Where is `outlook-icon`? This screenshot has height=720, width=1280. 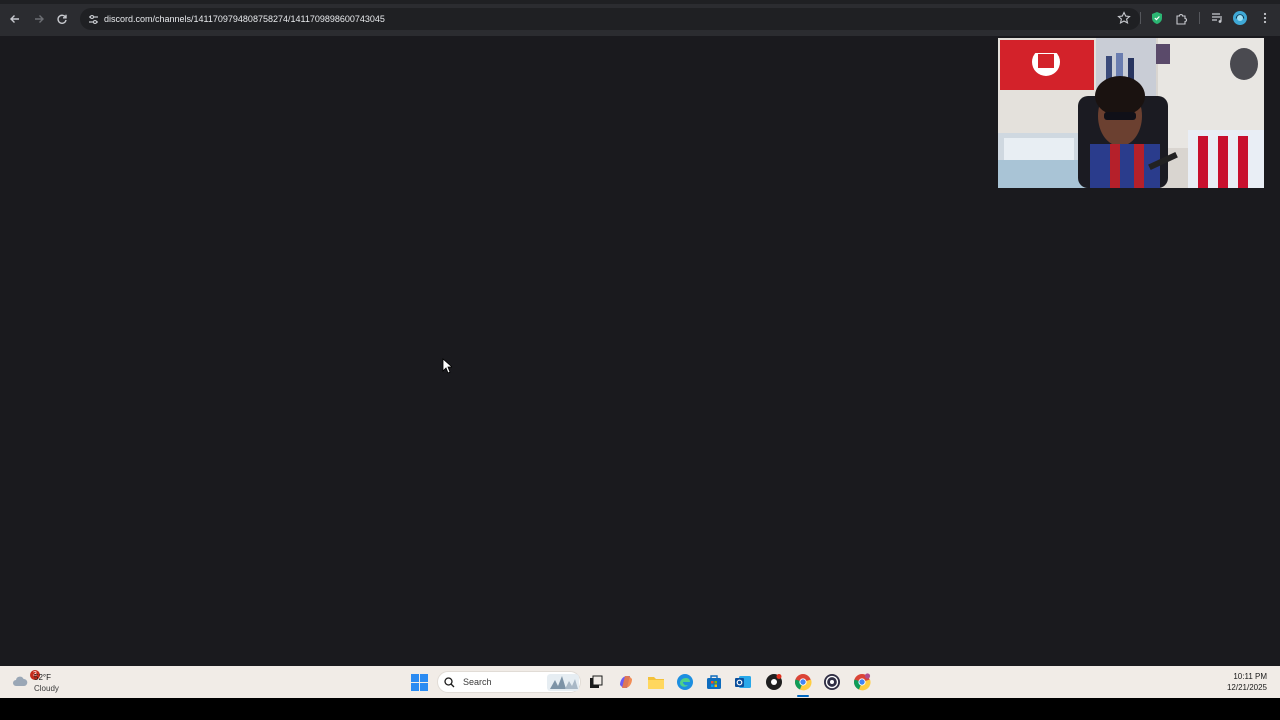
outlook-icon is located at coordinates (743, 682).